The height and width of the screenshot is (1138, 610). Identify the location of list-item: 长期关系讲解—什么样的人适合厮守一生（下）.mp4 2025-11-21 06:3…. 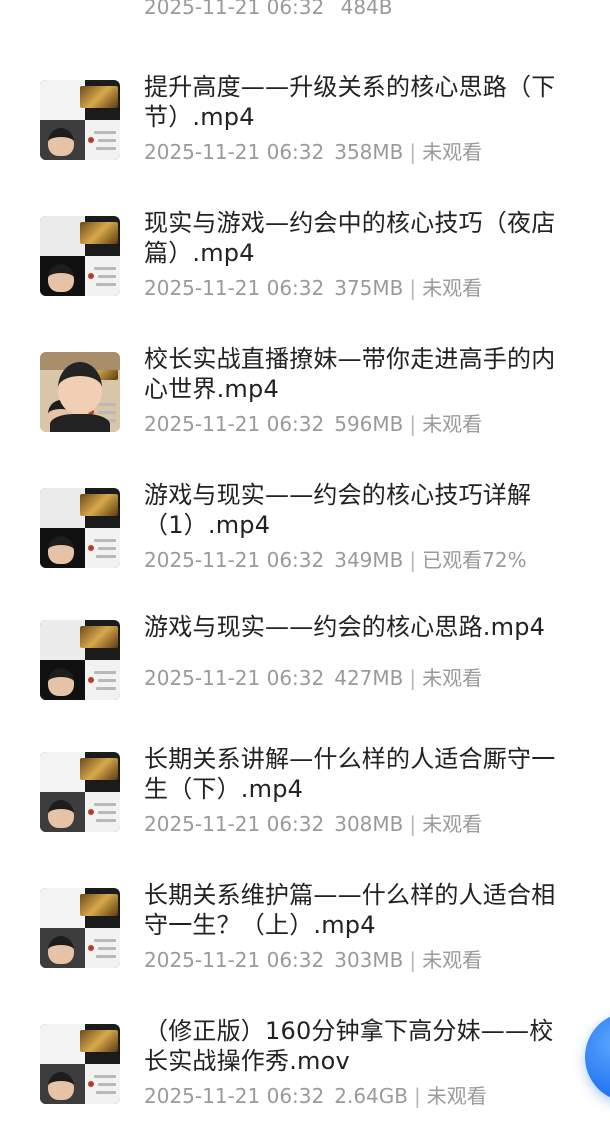
(305, 808).